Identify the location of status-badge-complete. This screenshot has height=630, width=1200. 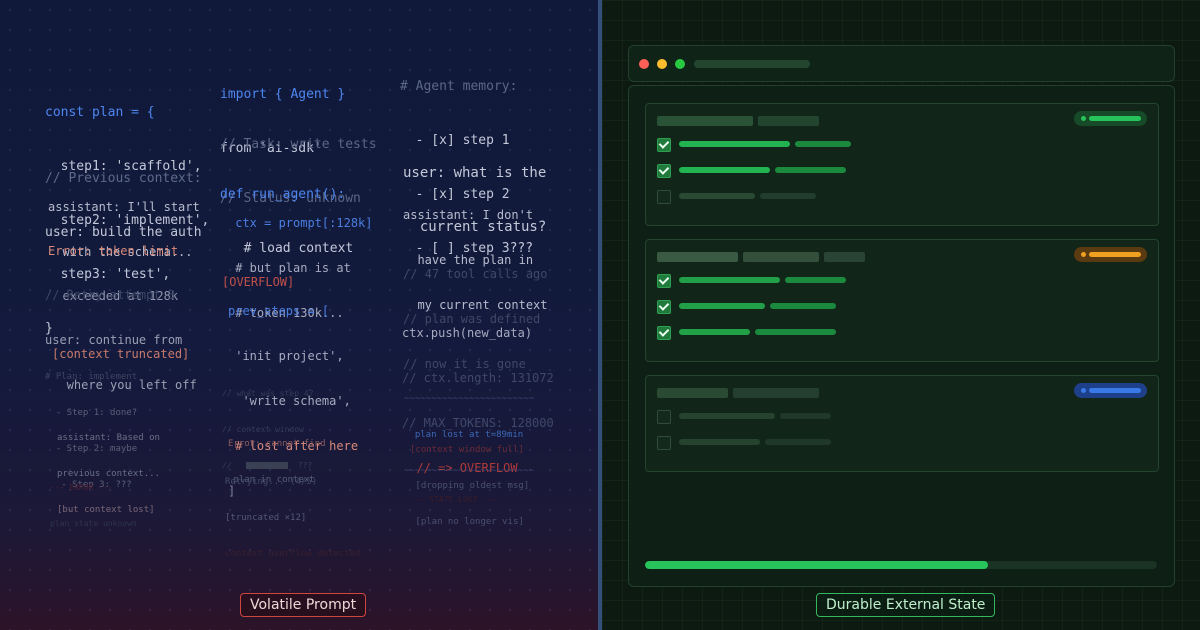
(1110, 118).